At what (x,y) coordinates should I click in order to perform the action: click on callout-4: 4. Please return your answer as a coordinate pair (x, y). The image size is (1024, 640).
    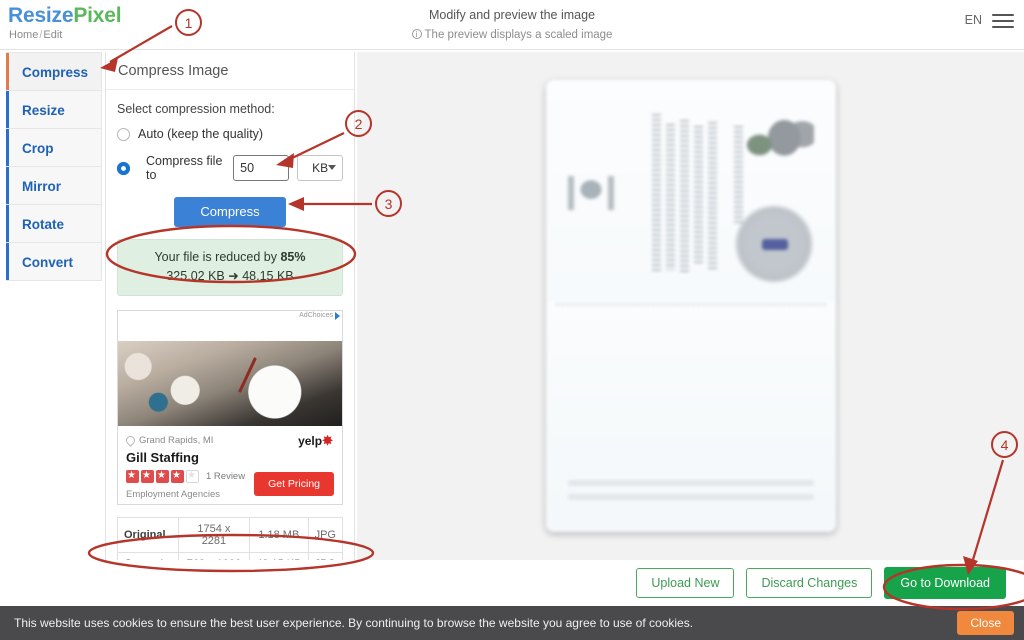
    Looking at the image, I should click on (1004, 444).